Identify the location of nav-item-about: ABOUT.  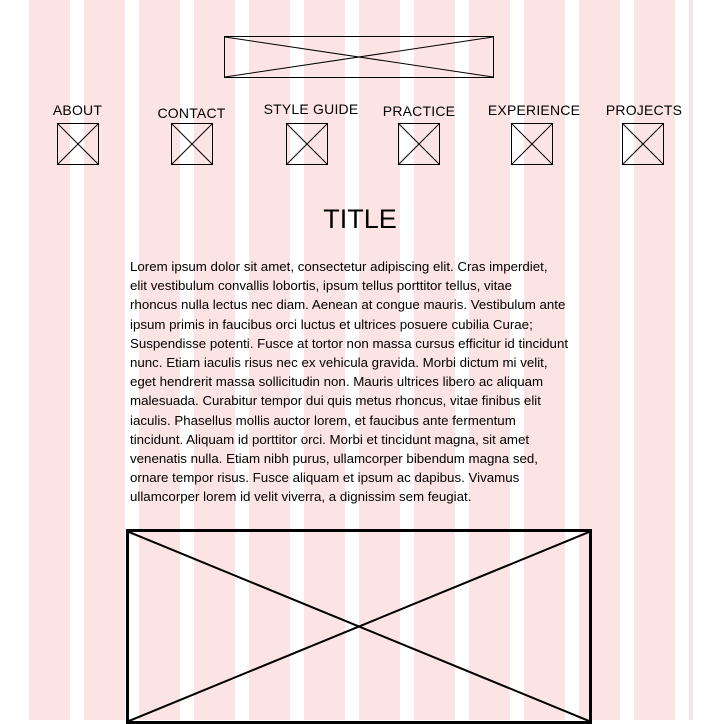
(77, 110).